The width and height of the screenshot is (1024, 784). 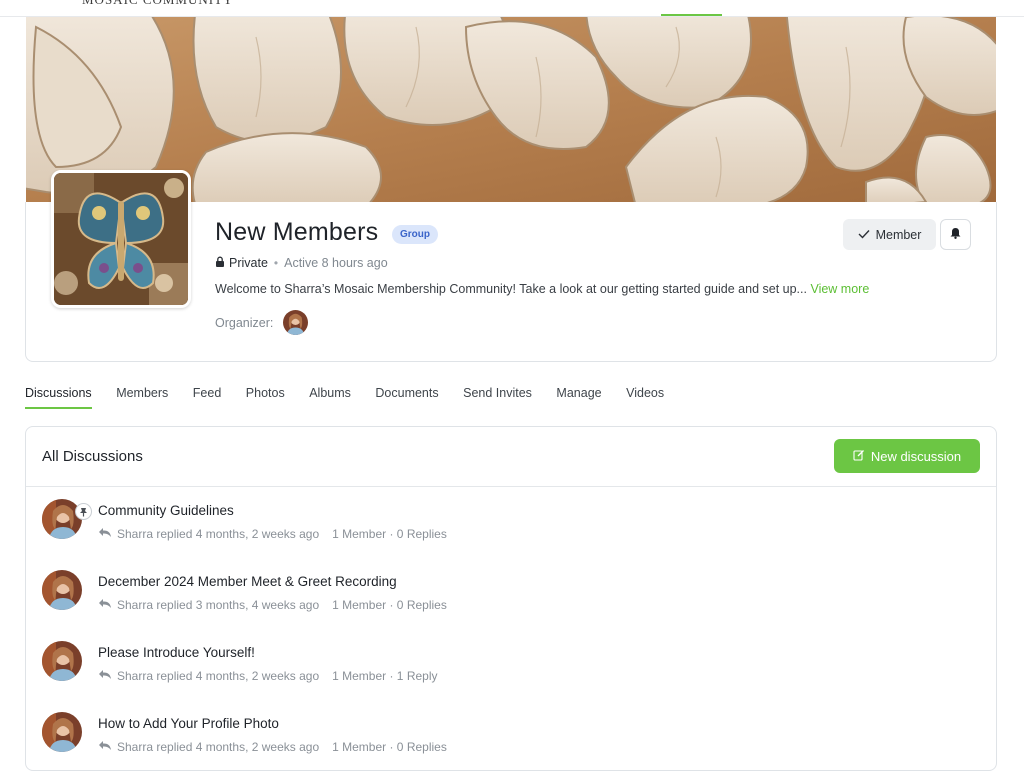 What do you see at coordinates (207, 397) in the screenshot?
I see `tab-feed: Feed` at bounding box center [207, 397].